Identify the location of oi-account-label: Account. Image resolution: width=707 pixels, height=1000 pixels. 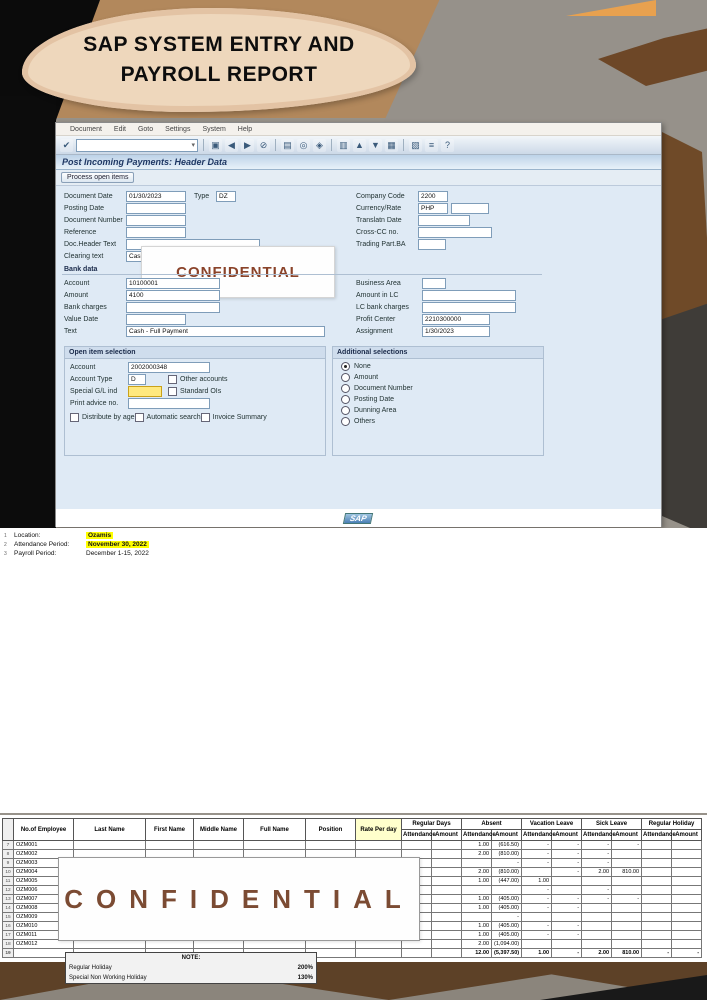
(83, 367).